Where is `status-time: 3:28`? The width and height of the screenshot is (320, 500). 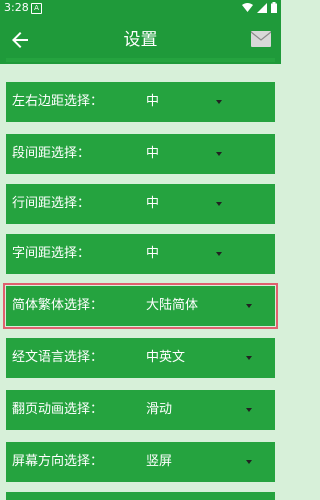
status-time: 3:28 is located at coordinates (16, 7).